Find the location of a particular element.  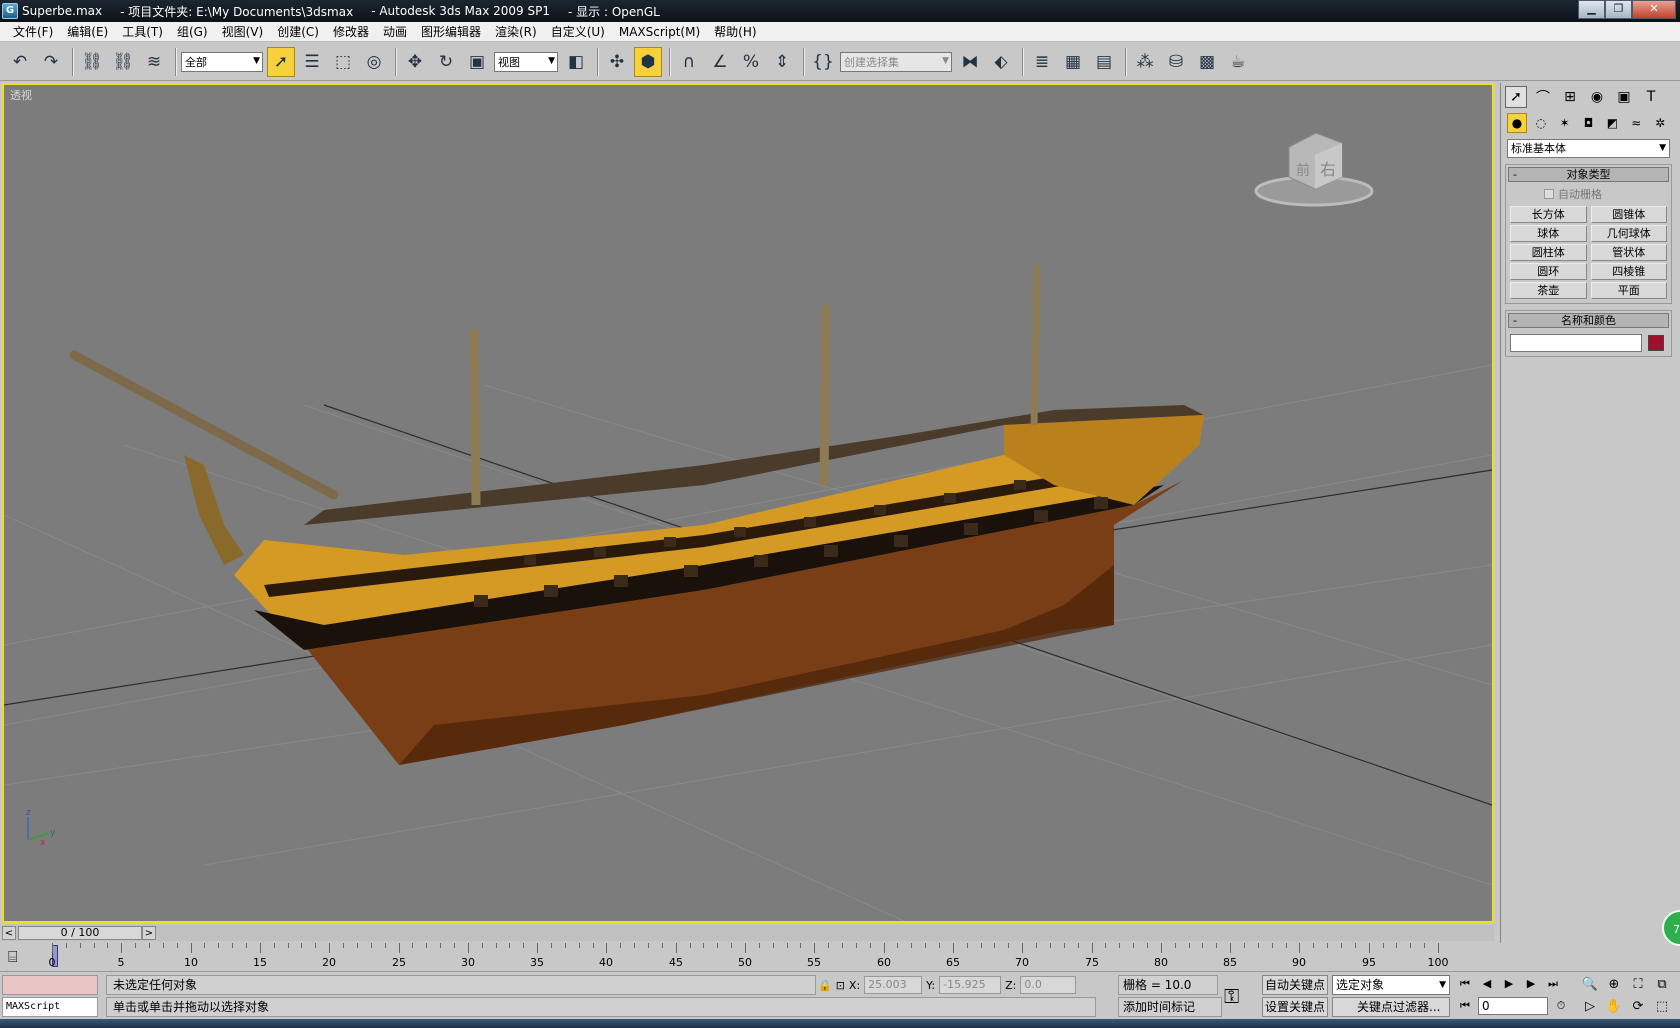

y-coordinate-field: -15.925 is located at coordinates (970, 985).